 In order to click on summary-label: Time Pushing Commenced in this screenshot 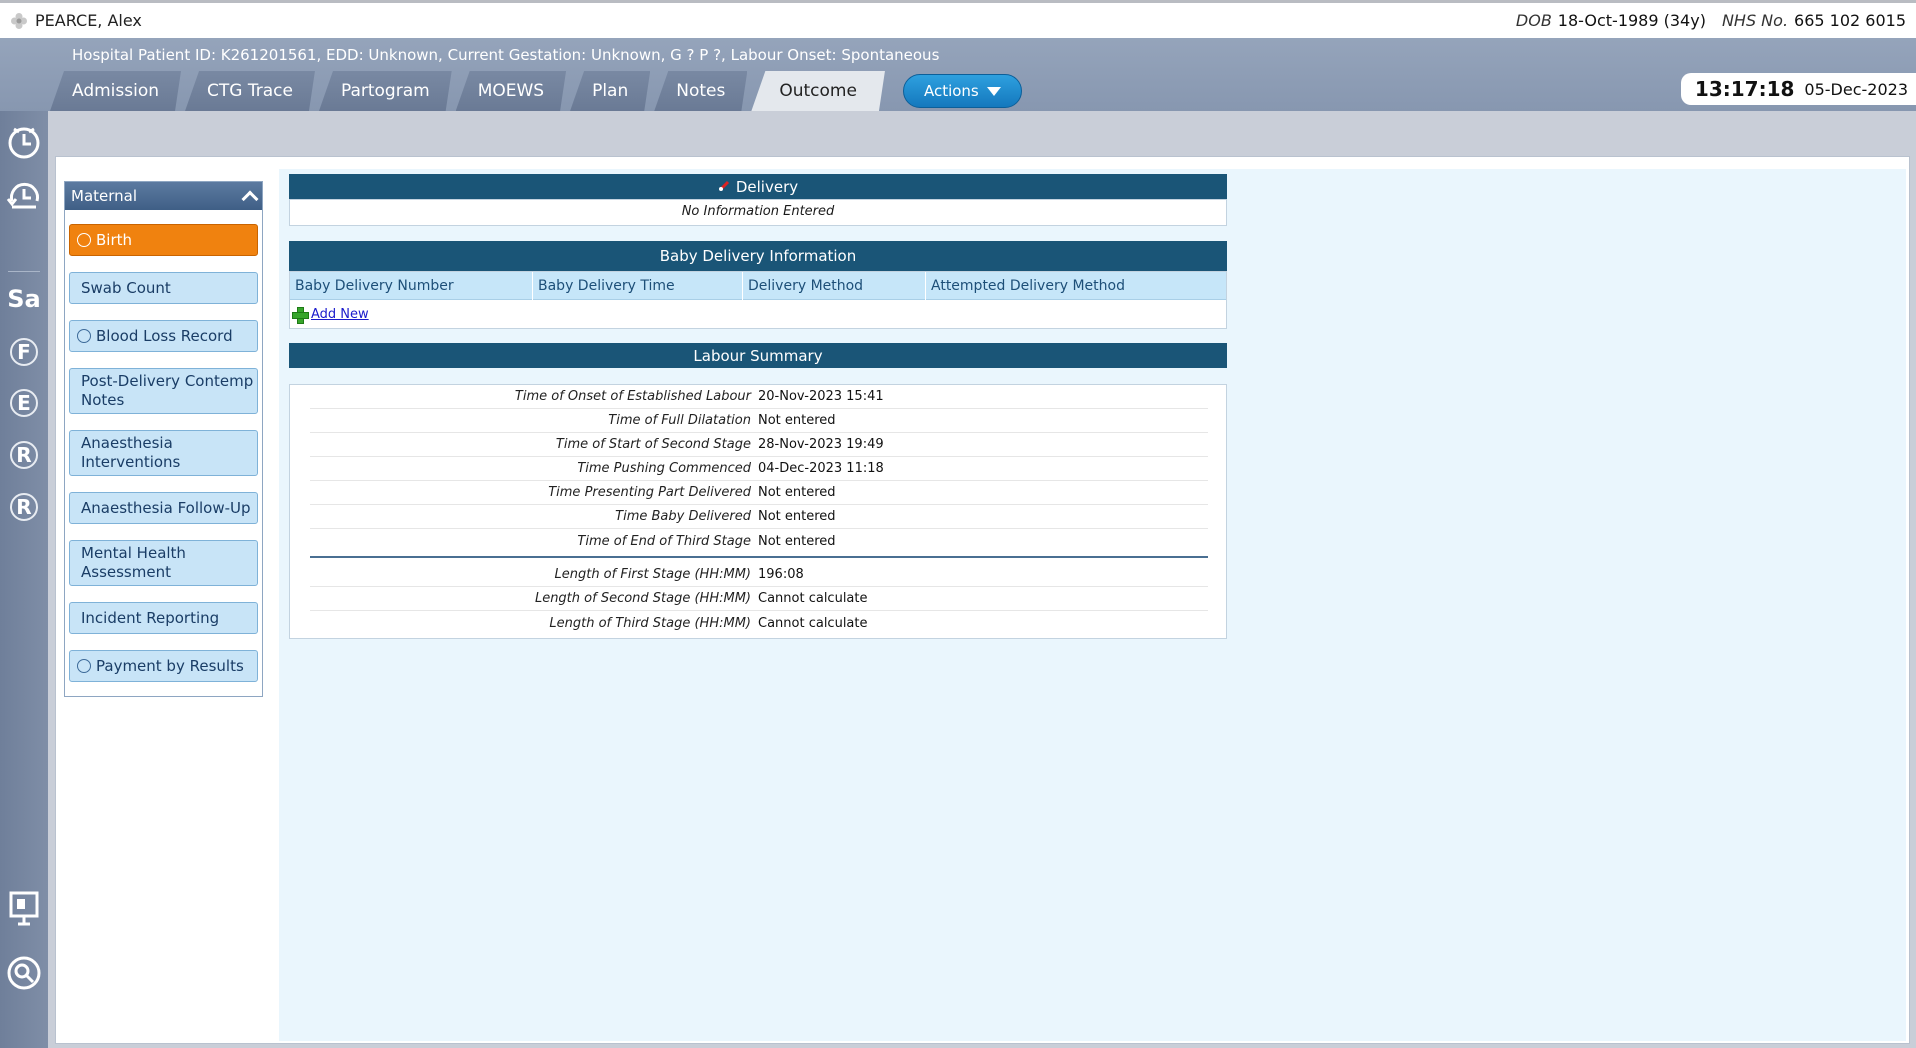, I will do `click(664, 468)`.